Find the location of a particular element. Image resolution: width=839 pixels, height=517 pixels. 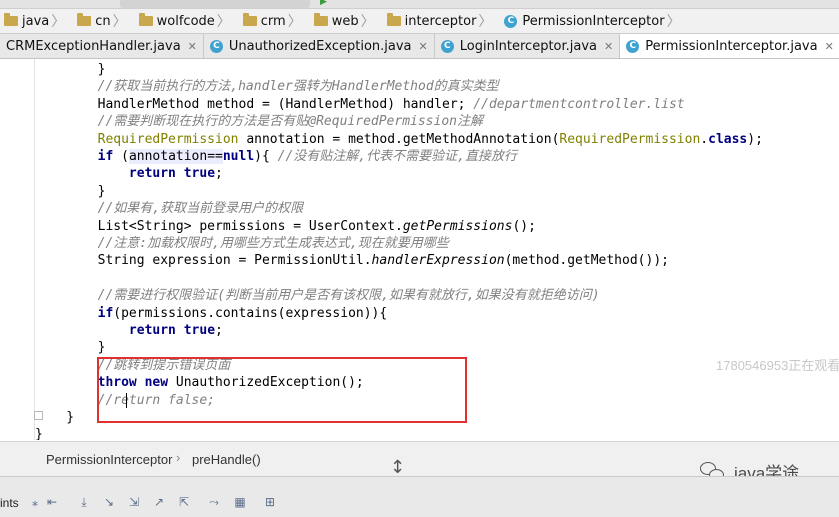

code-token: //需要判断现在执行的方法是否有贴 is located at coordinates (172, 122).